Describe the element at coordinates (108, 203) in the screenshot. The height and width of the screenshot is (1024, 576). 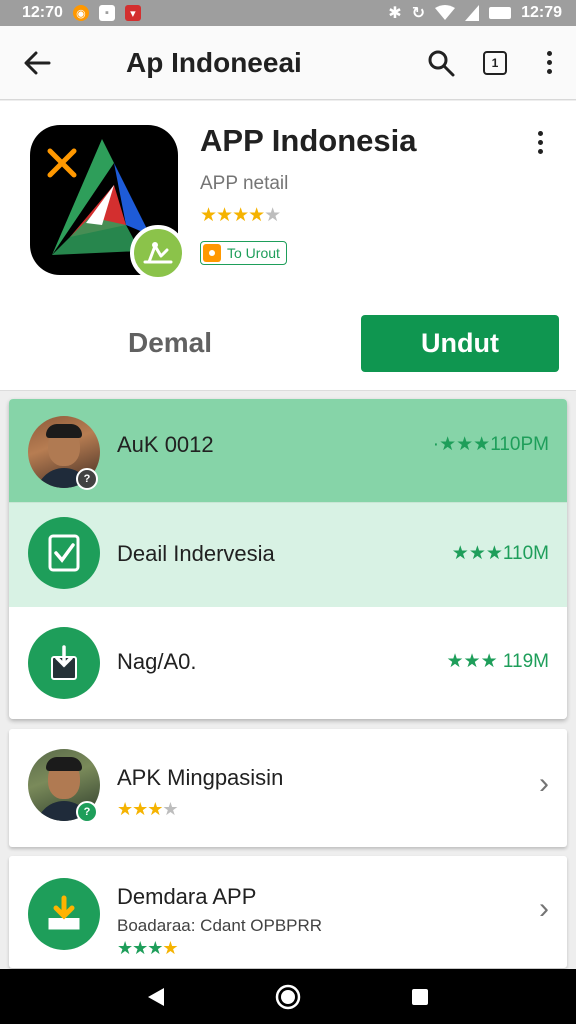
I see `app-logo` at that location.